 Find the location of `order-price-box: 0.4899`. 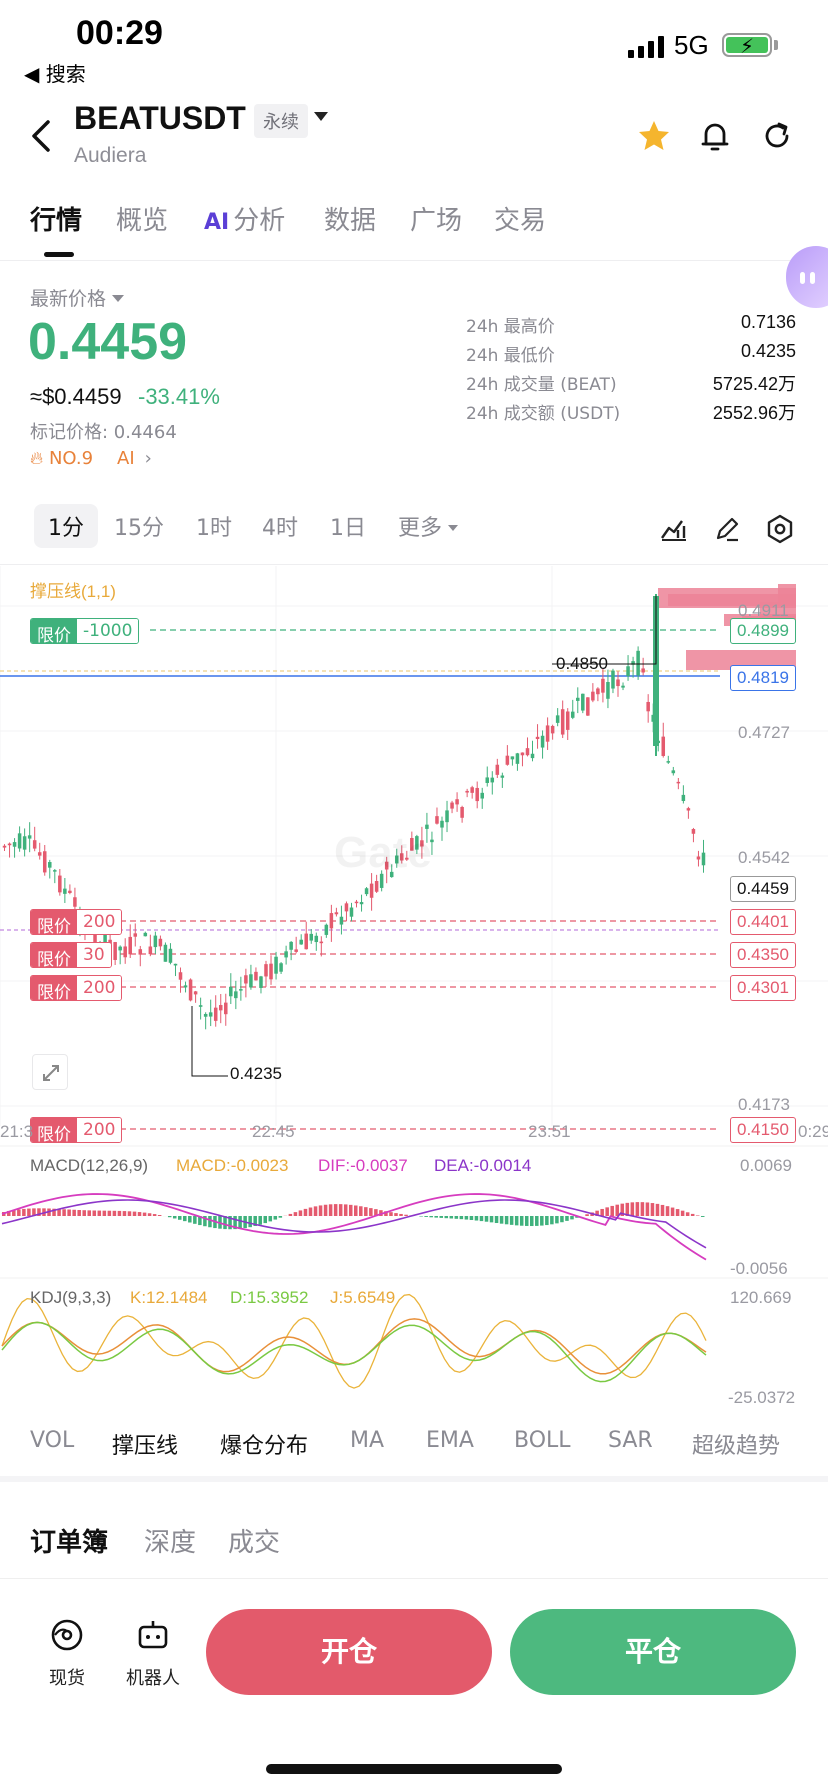

order-price-box: 0.4899 is located at coordinates (763, 631).